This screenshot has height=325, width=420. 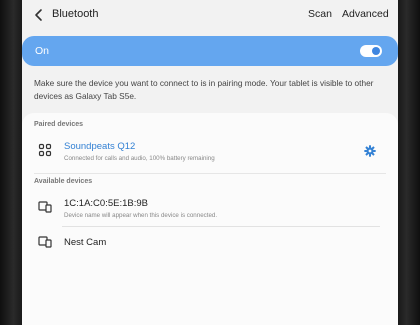 What do you see at coordinates (221, 226) in the screenshot?
I see `row-divider` at bounding box center [221, 226].